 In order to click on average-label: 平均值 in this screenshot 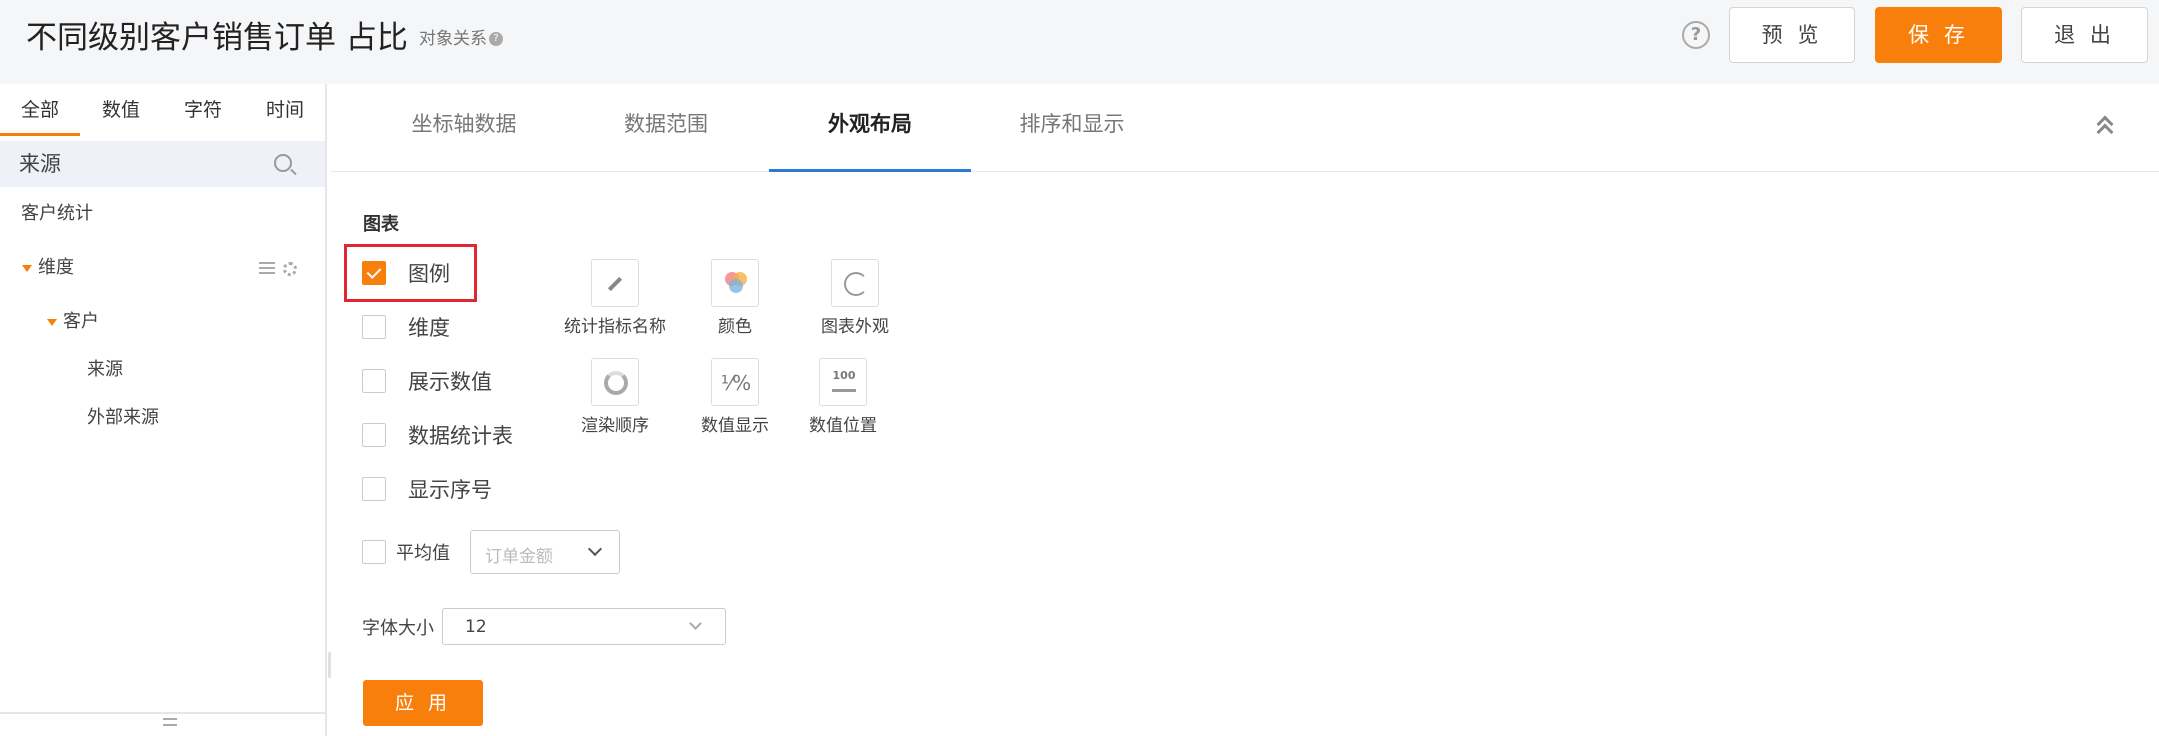, I will do `click(423, 553)`.